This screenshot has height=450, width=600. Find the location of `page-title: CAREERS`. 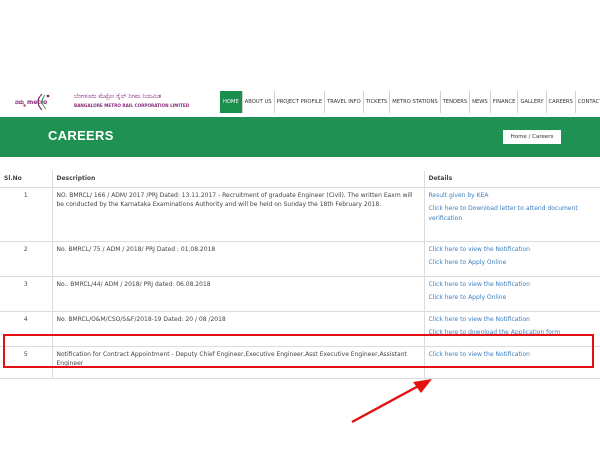

page-title: CAREERS is located at coordinates (81, 135).